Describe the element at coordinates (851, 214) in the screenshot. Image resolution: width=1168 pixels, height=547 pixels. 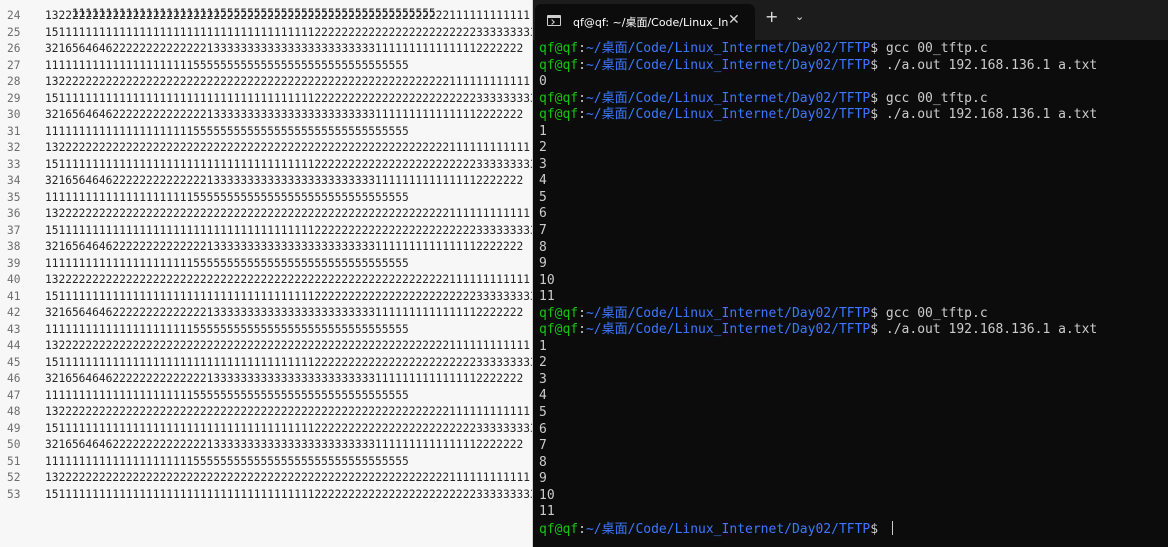
I see `output-line: 6` at that location.